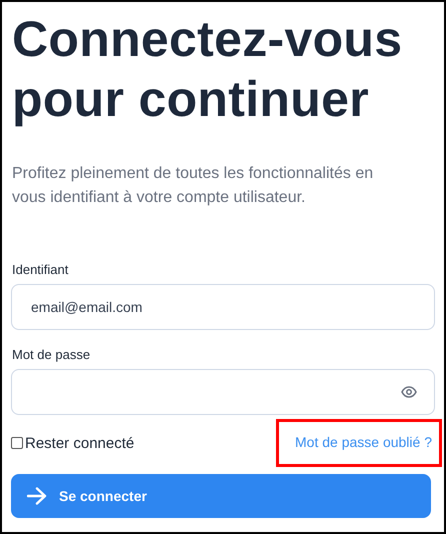  What do you see at coordinates (79, 443) in the screenshot?
I see `checkbox-label: Rester connecté` at bounding box center [79, 443].